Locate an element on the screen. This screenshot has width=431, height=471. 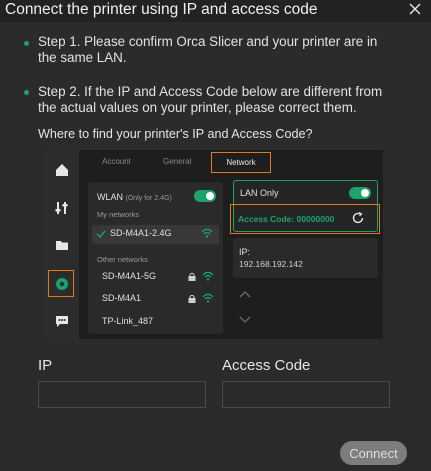
lan-only-label: LAN Only is located at coordinates (259, 193).